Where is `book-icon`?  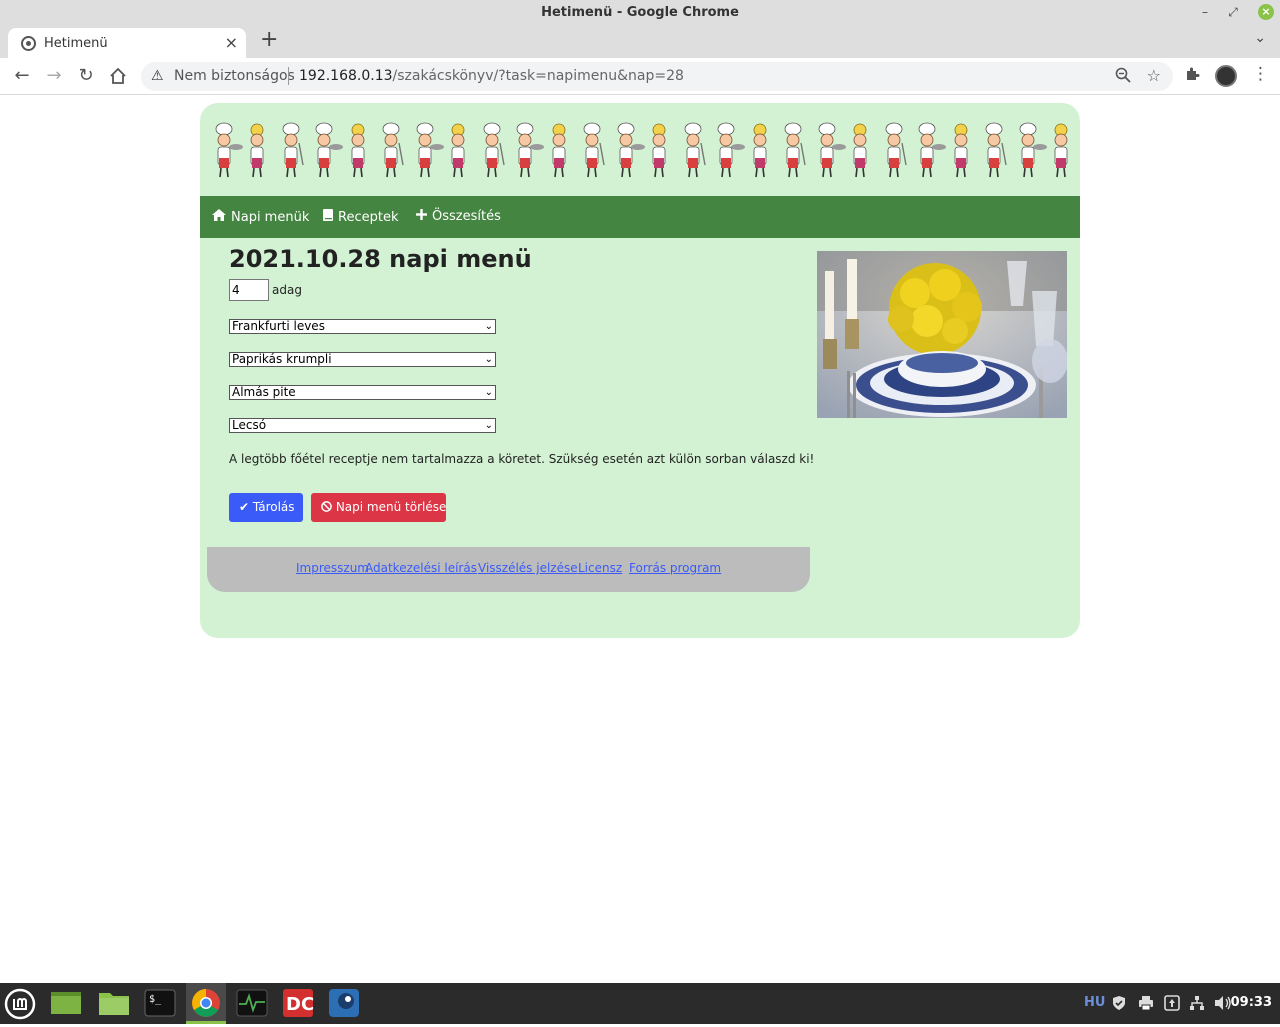
book-icon is located at coordinates (328, 217).